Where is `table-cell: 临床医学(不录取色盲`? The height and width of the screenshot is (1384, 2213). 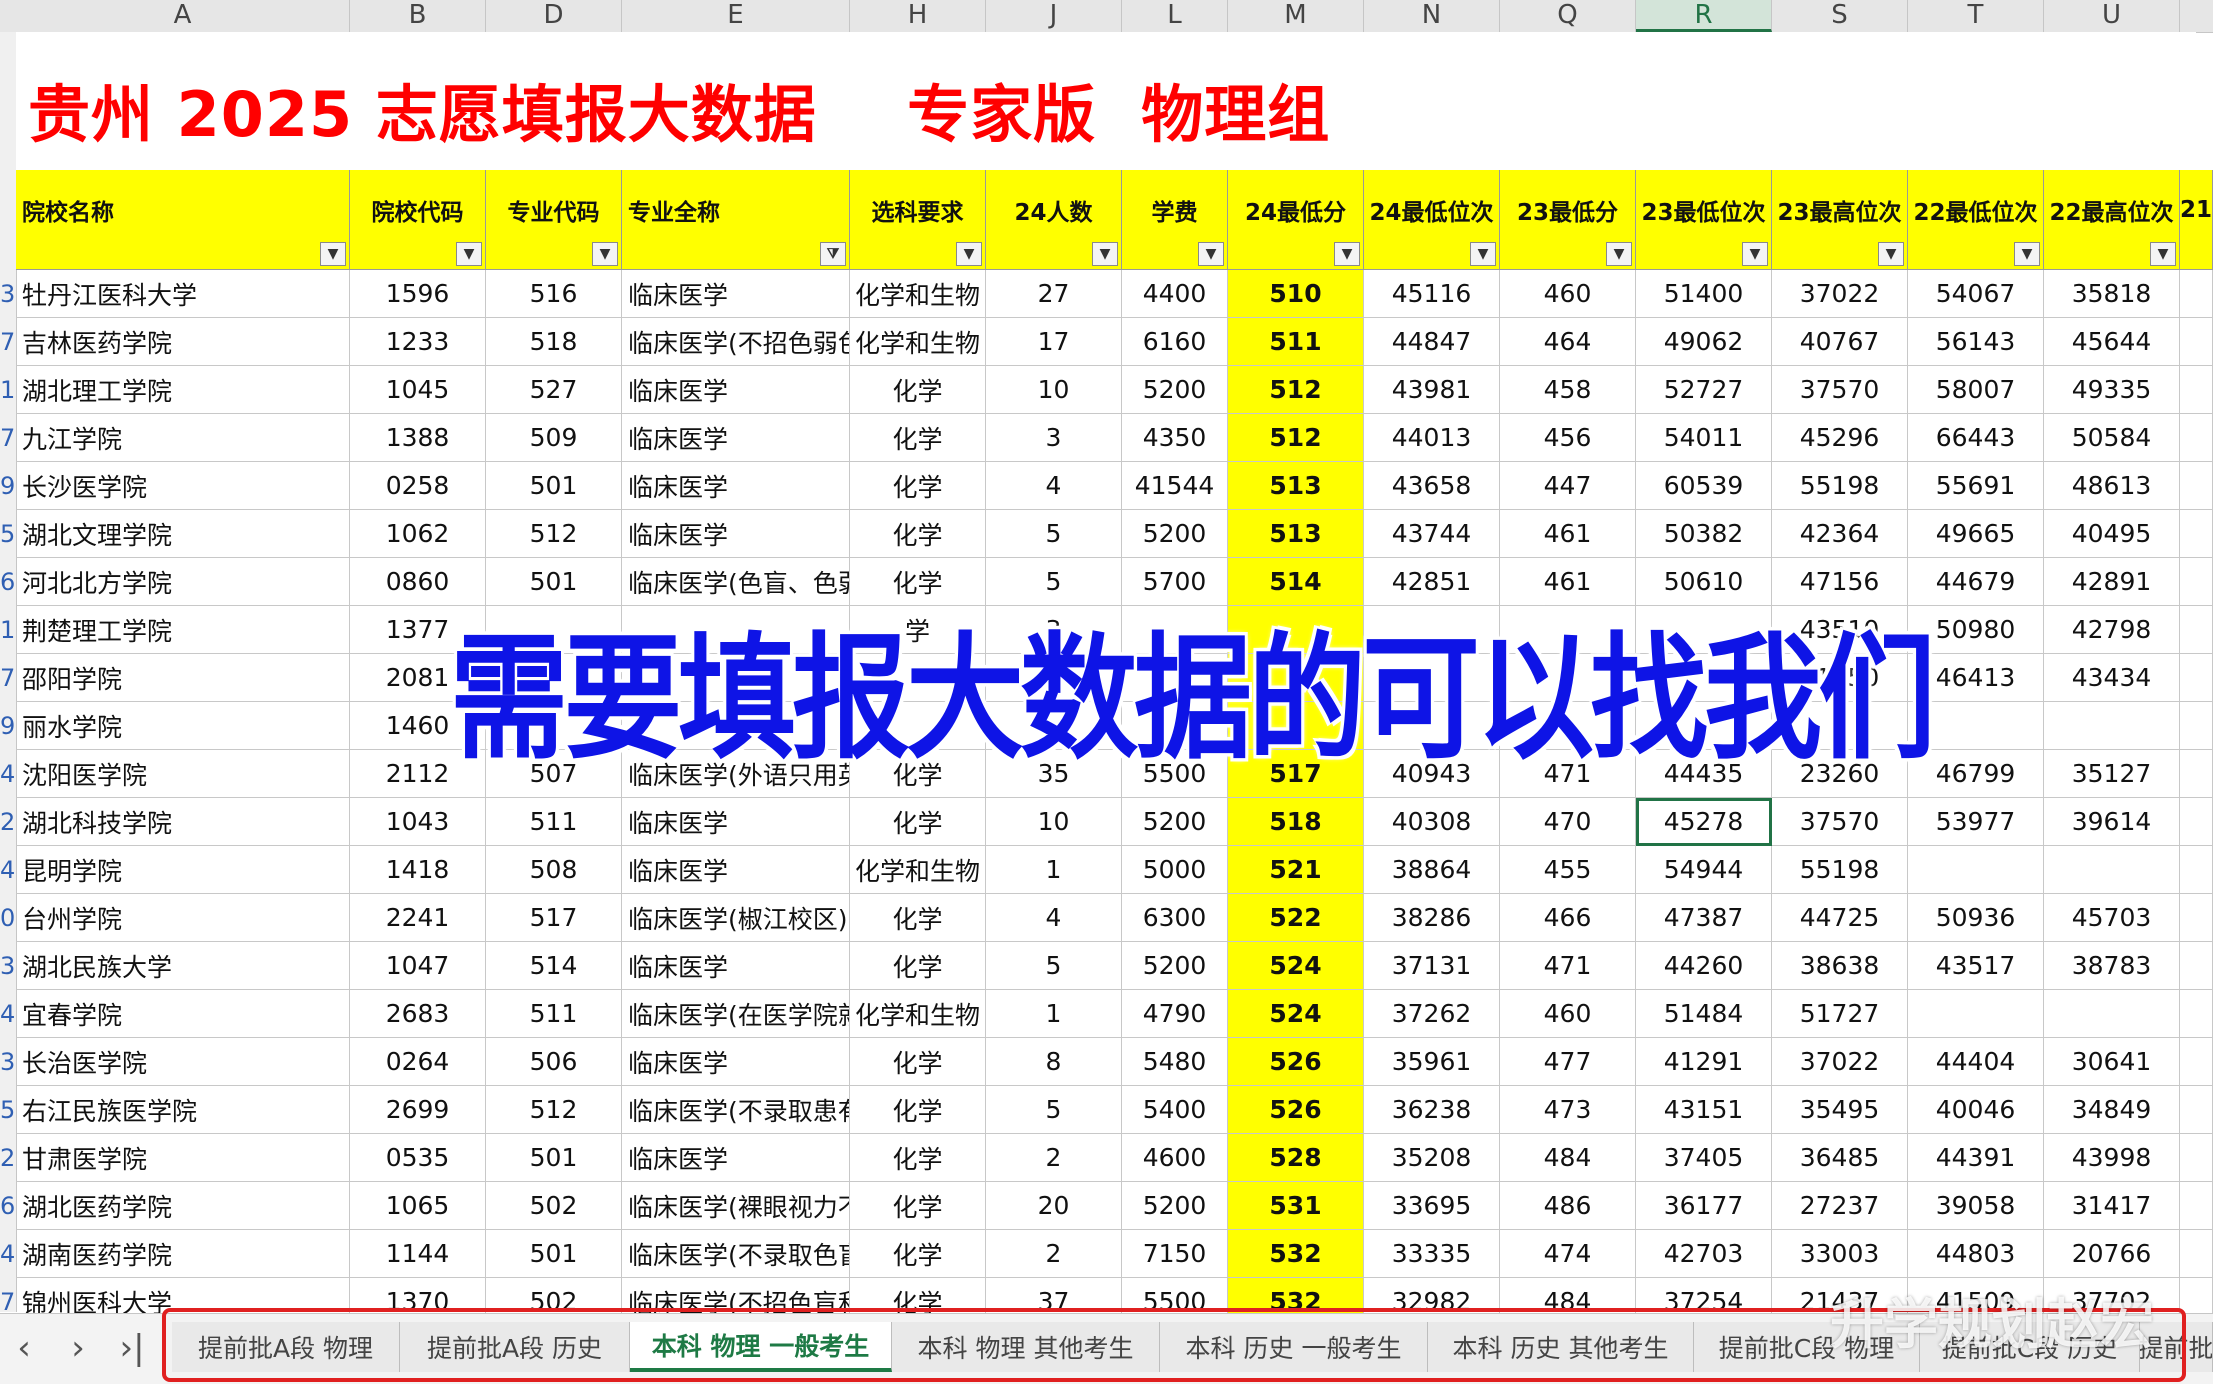
table-cell: 临床医学(不录取色盲 is located at coordinates (736, 1254).